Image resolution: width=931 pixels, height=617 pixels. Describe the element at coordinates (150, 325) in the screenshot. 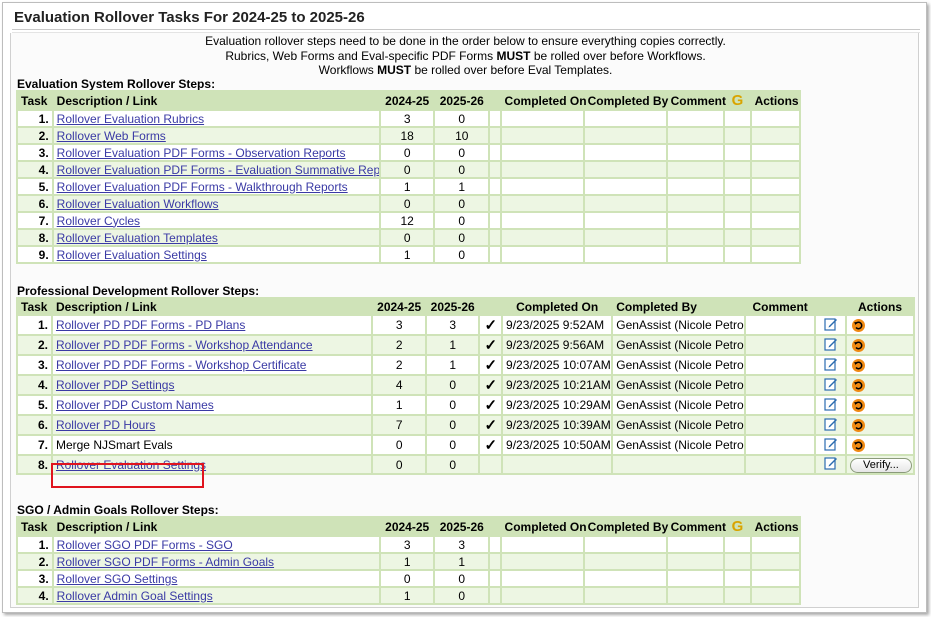

I see `task-link: Rollover PD PDF Forms - PD Plans` at that location.